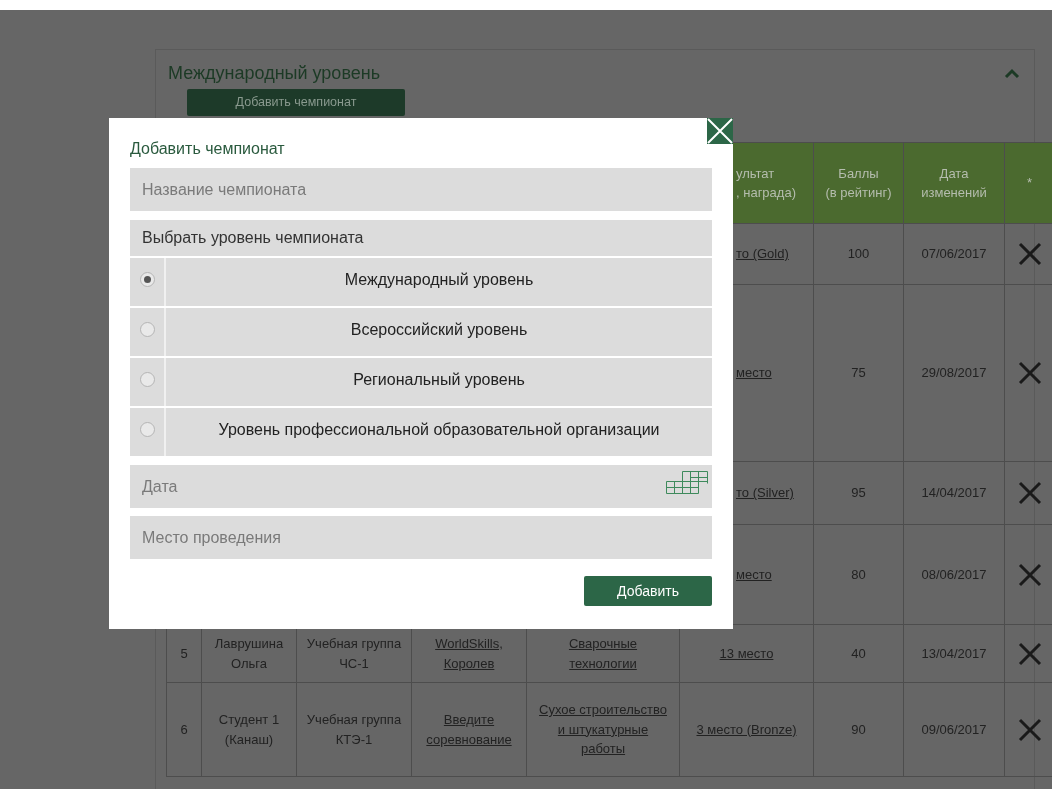 Image resolution: width=1052 pixels, height=789 pixels. What do you see at coordinates (648, 591) in the screenshot?
I see `add-button: Добавить` at bounding box center [648, 591].